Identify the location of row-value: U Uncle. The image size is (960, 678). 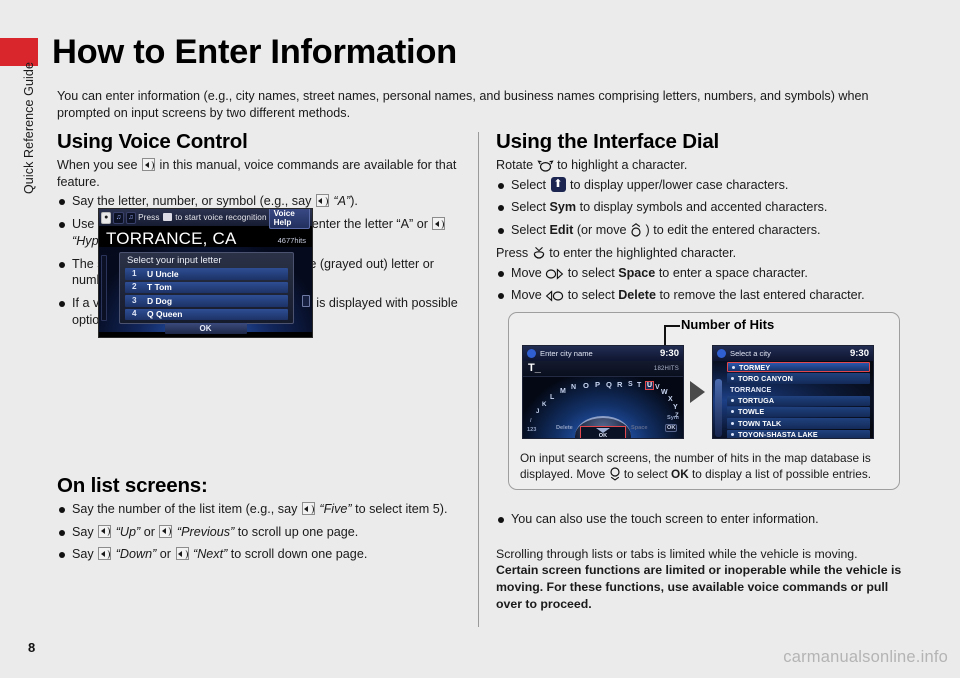
(163, 273).